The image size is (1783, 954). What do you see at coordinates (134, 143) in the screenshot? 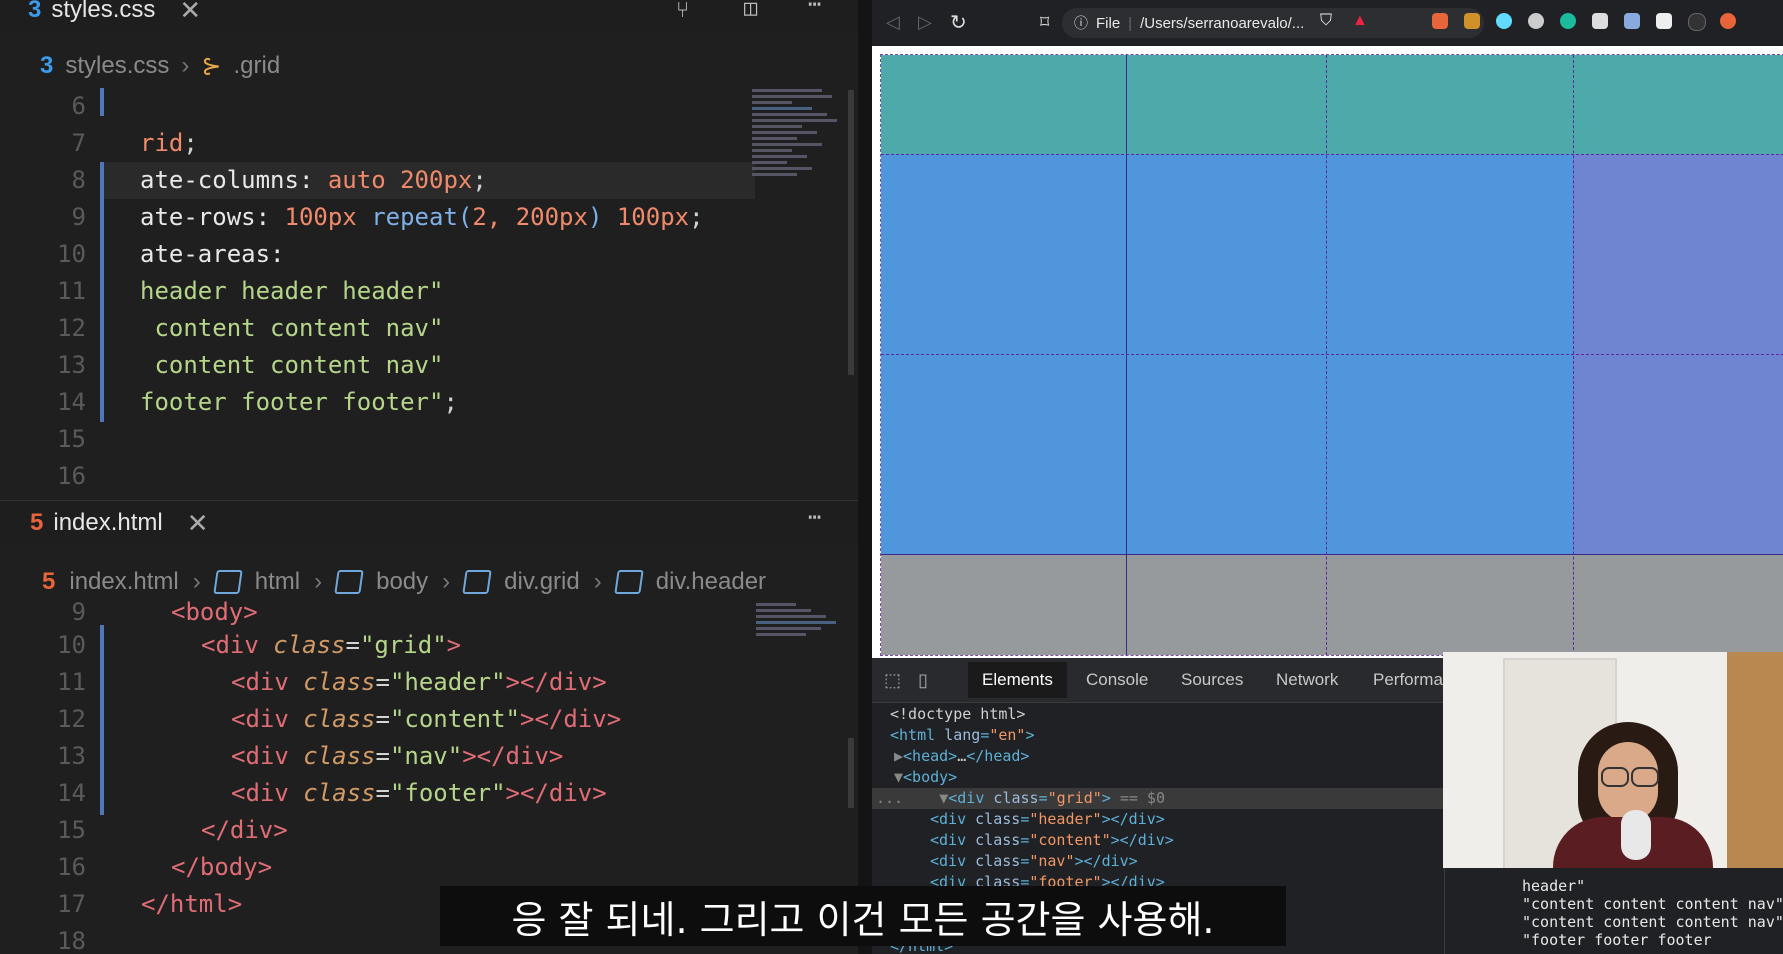
I see `code-line: 7 rid;` at bounding box center [134, 143].